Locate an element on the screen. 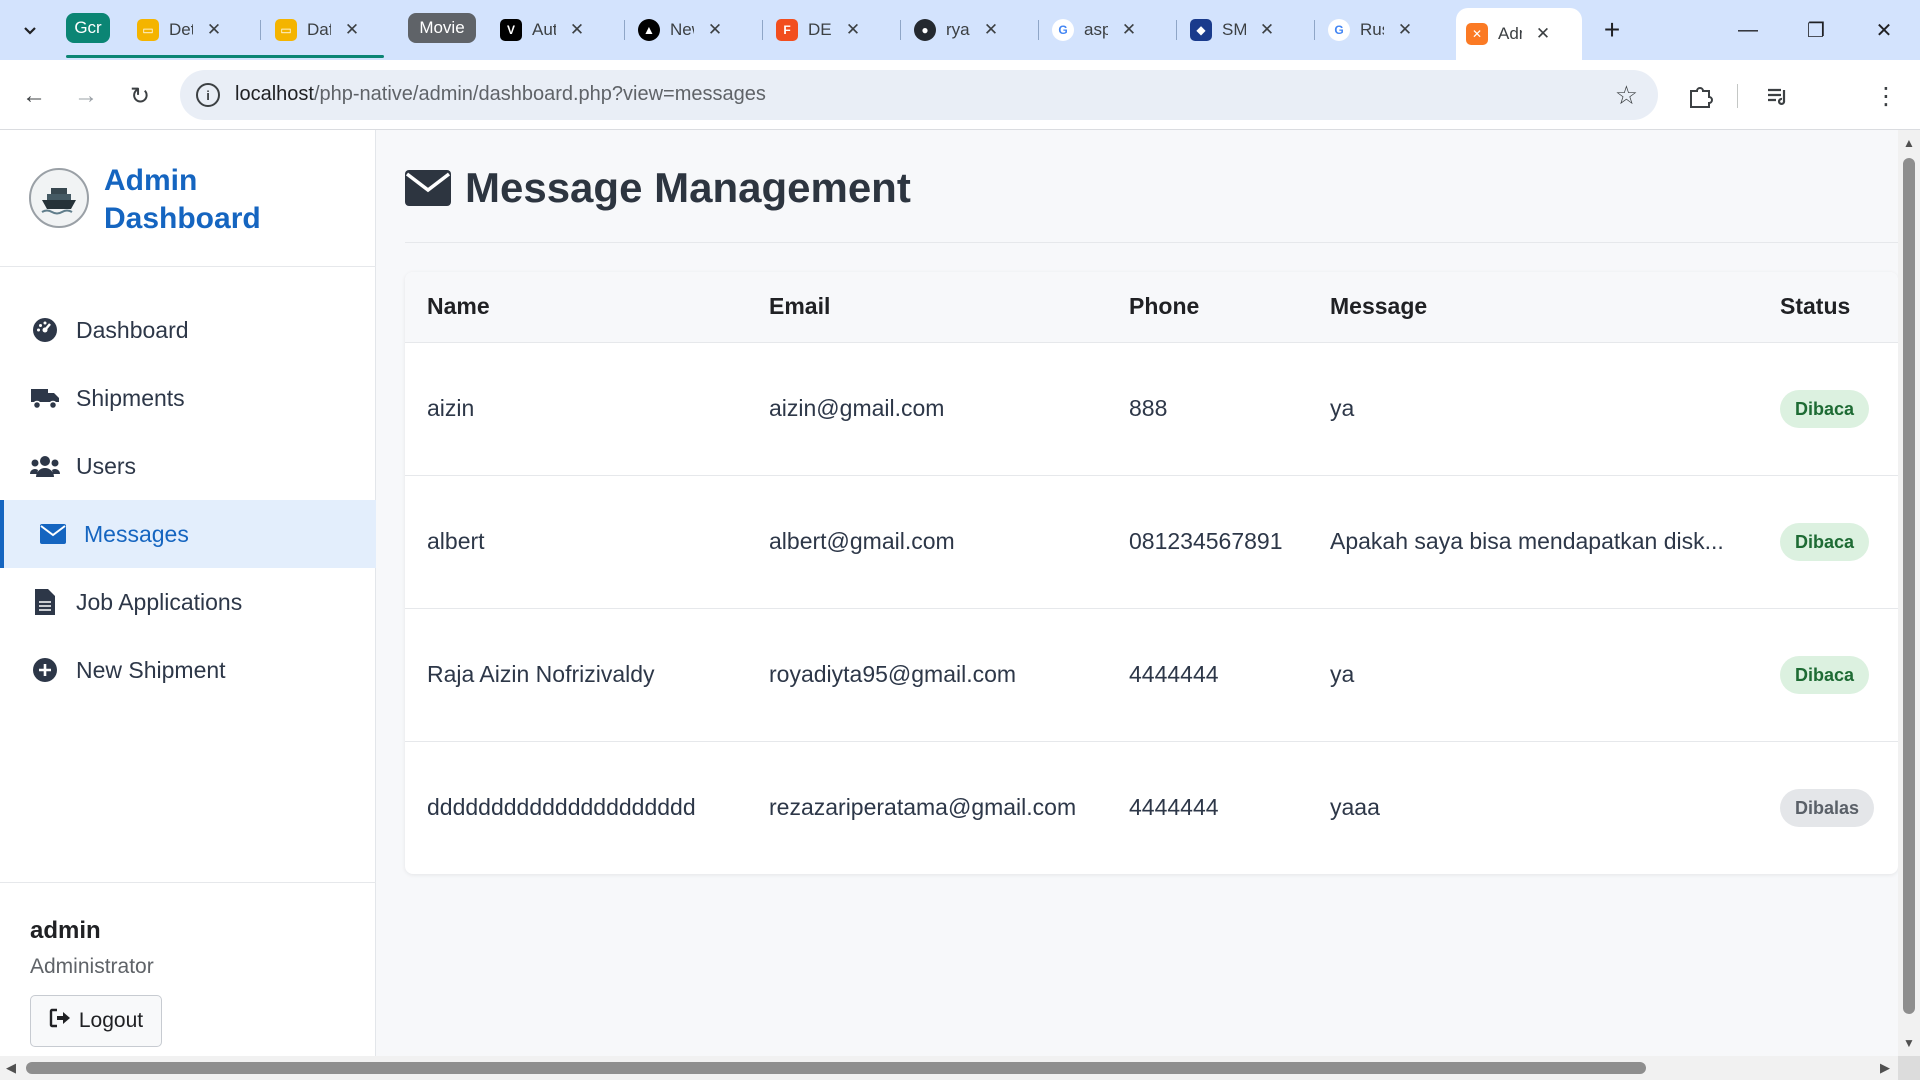 Image resolution: width=1920 pixels, height=1080 pixels. scroll-down-icon: ▼ is located at coordinates (1909, 1043).